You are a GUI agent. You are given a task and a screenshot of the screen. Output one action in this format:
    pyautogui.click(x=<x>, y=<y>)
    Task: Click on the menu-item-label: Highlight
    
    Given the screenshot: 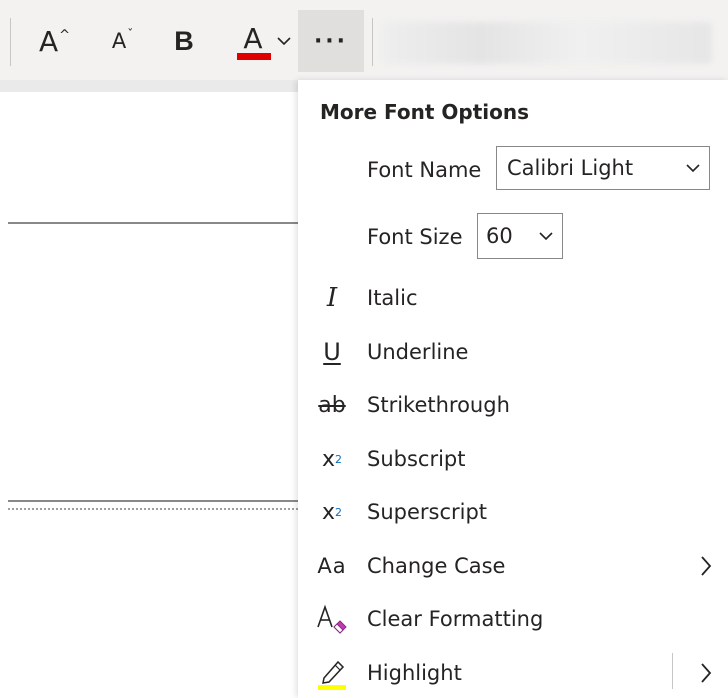 What is the action you would take?
    pyautogui.click(x=414, y=673)
    